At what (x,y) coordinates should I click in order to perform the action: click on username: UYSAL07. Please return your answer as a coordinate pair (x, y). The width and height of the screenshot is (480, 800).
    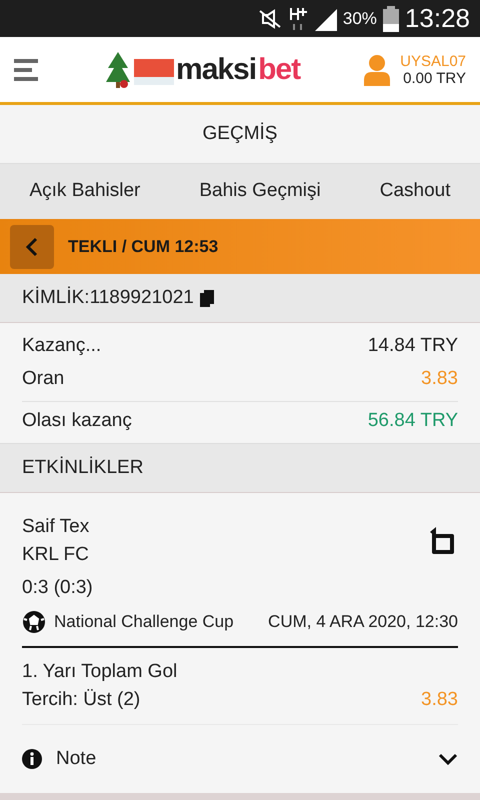
    Looking at the image, I should click on (433, 61).